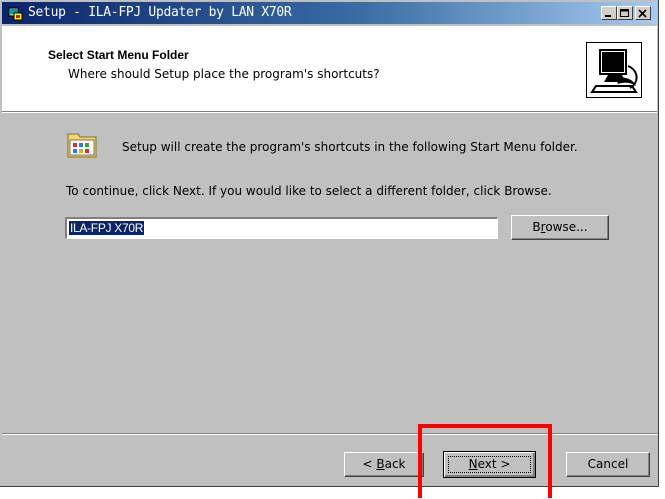  I want to click on window-title: Setup - ILA-FPJ Updater by LAN X70R, so click(160, 12).